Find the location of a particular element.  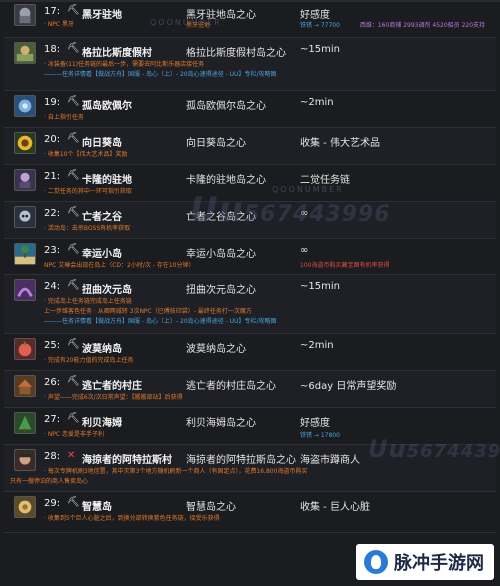

island-heart-name: 扭曲次元岛之心 is located at coordinates (221, 290).